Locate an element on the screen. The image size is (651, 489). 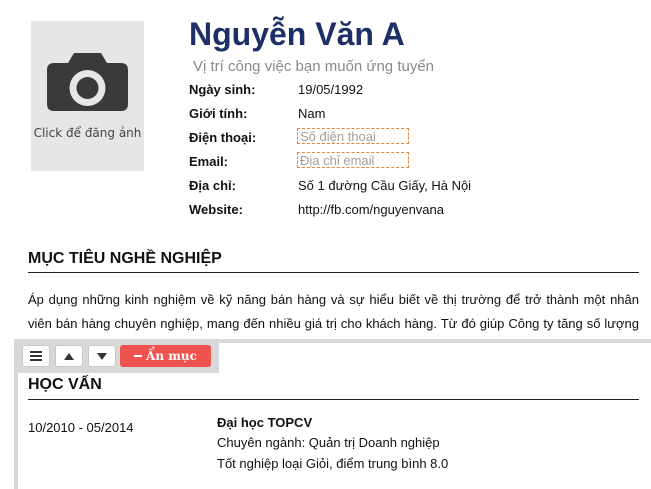
website-value: http://fb.com/nguyenvana is located at coordinates (371, 209).